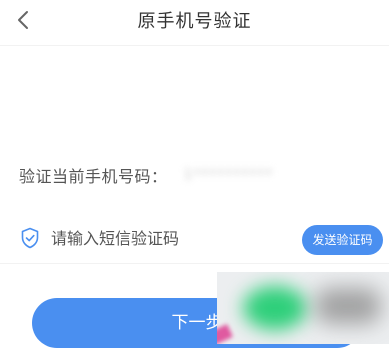 The height and width of the screenshot is (348, 389). What do you see at coordinates (225, 334) in the screenshot?
I see `overlay-pink-mark` at bounding box center [225, 334].